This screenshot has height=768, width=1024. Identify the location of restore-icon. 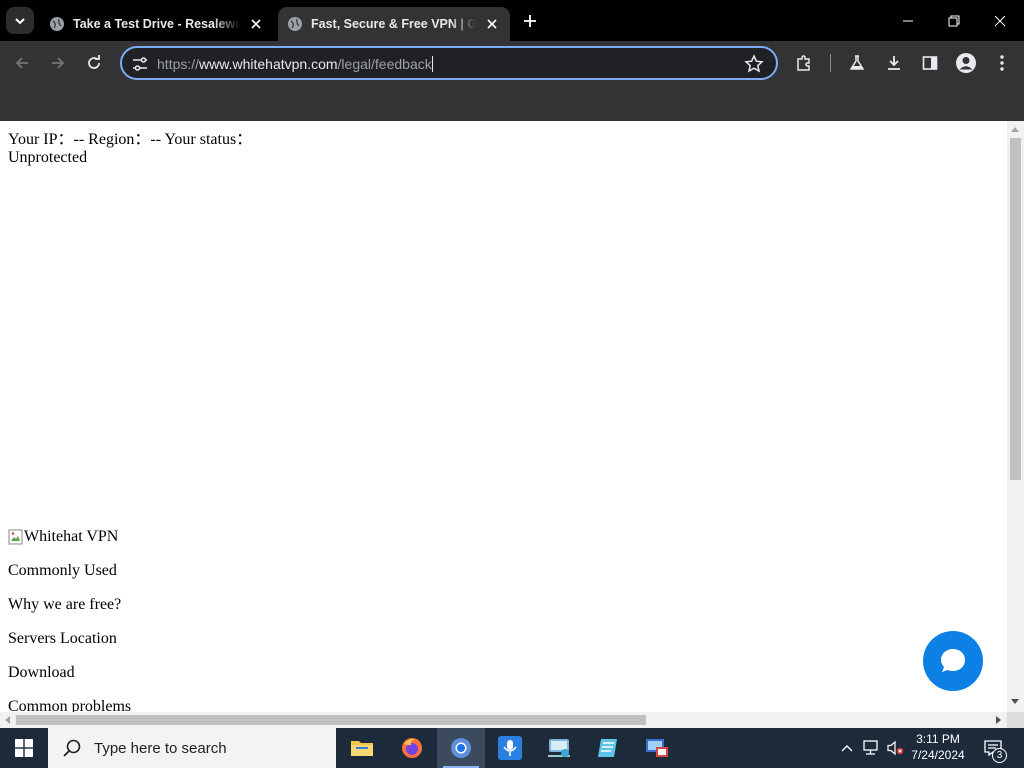
(954, 21).